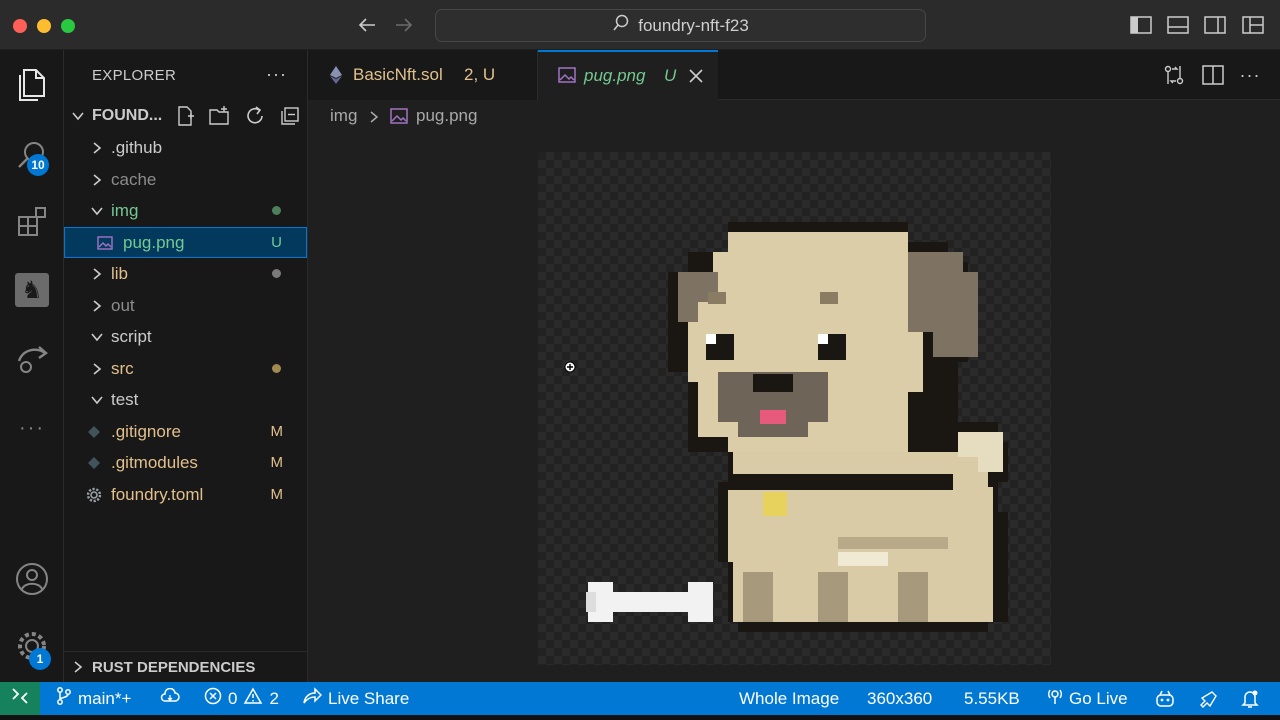 This screenshot has width=1280, height=720. Describe the element at coordinates (185, 273) in the screenshot. I see `tree-item: lib` at that location.